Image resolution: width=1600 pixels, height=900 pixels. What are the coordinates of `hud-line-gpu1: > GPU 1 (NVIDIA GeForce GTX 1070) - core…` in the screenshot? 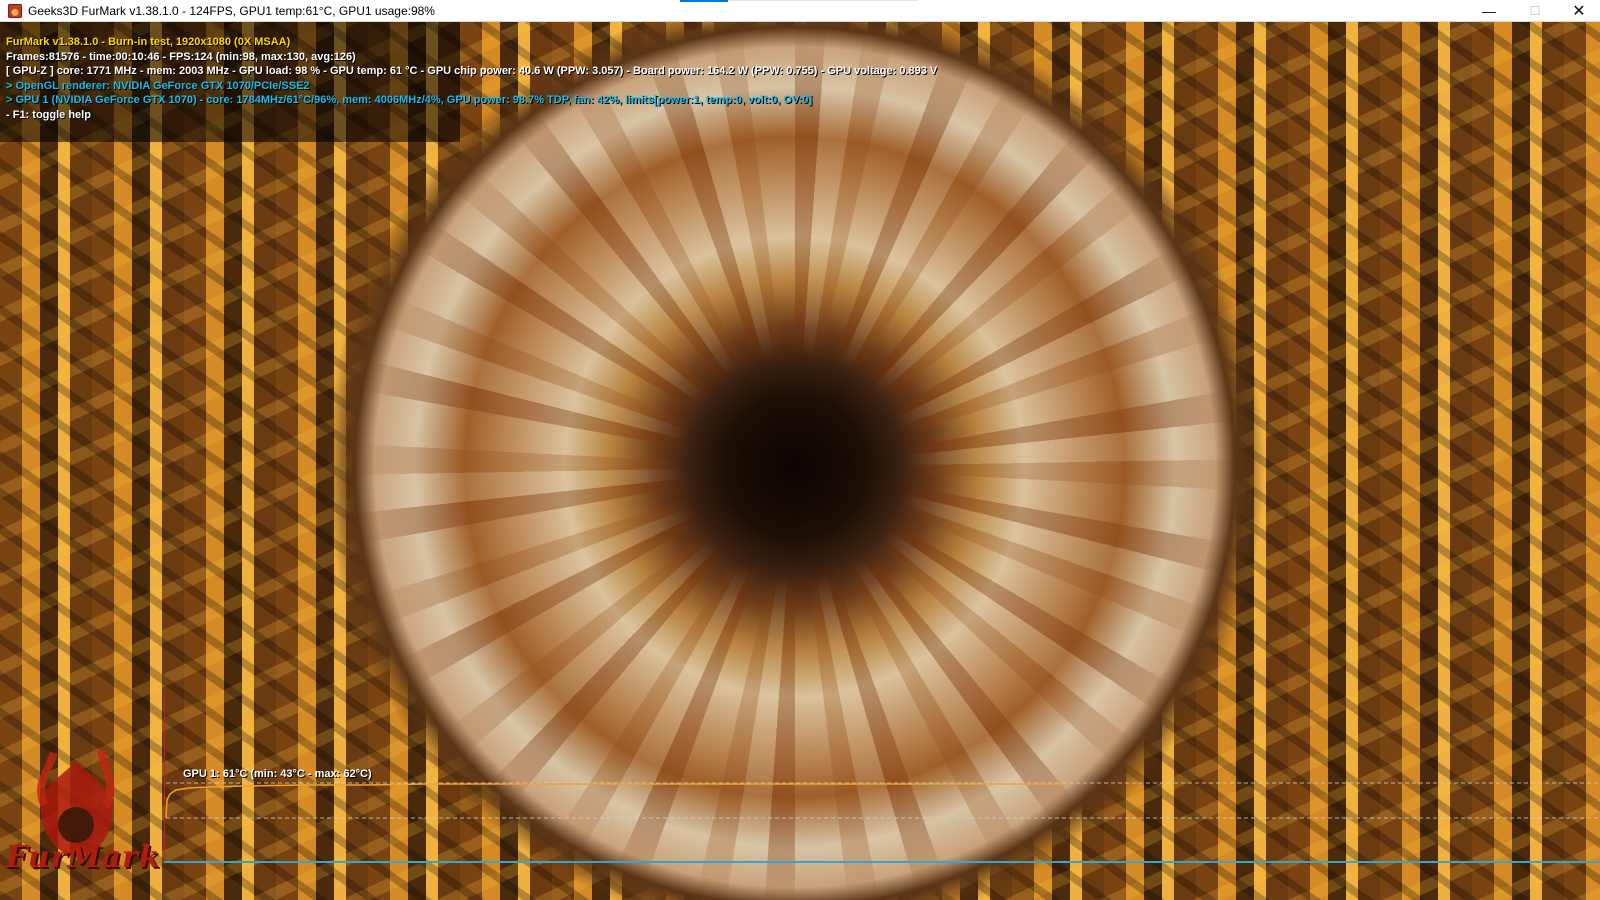 It's located at (409, 100).